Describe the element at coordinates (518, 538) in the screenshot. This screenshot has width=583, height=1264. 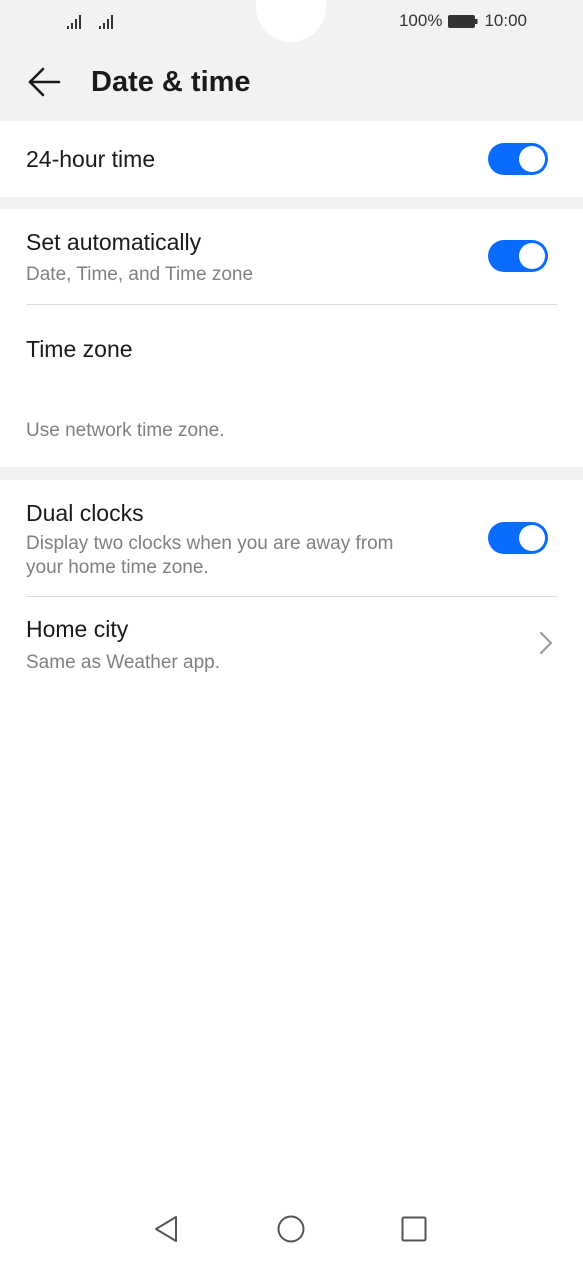
I see `toggle-dual-clocks` at that location.